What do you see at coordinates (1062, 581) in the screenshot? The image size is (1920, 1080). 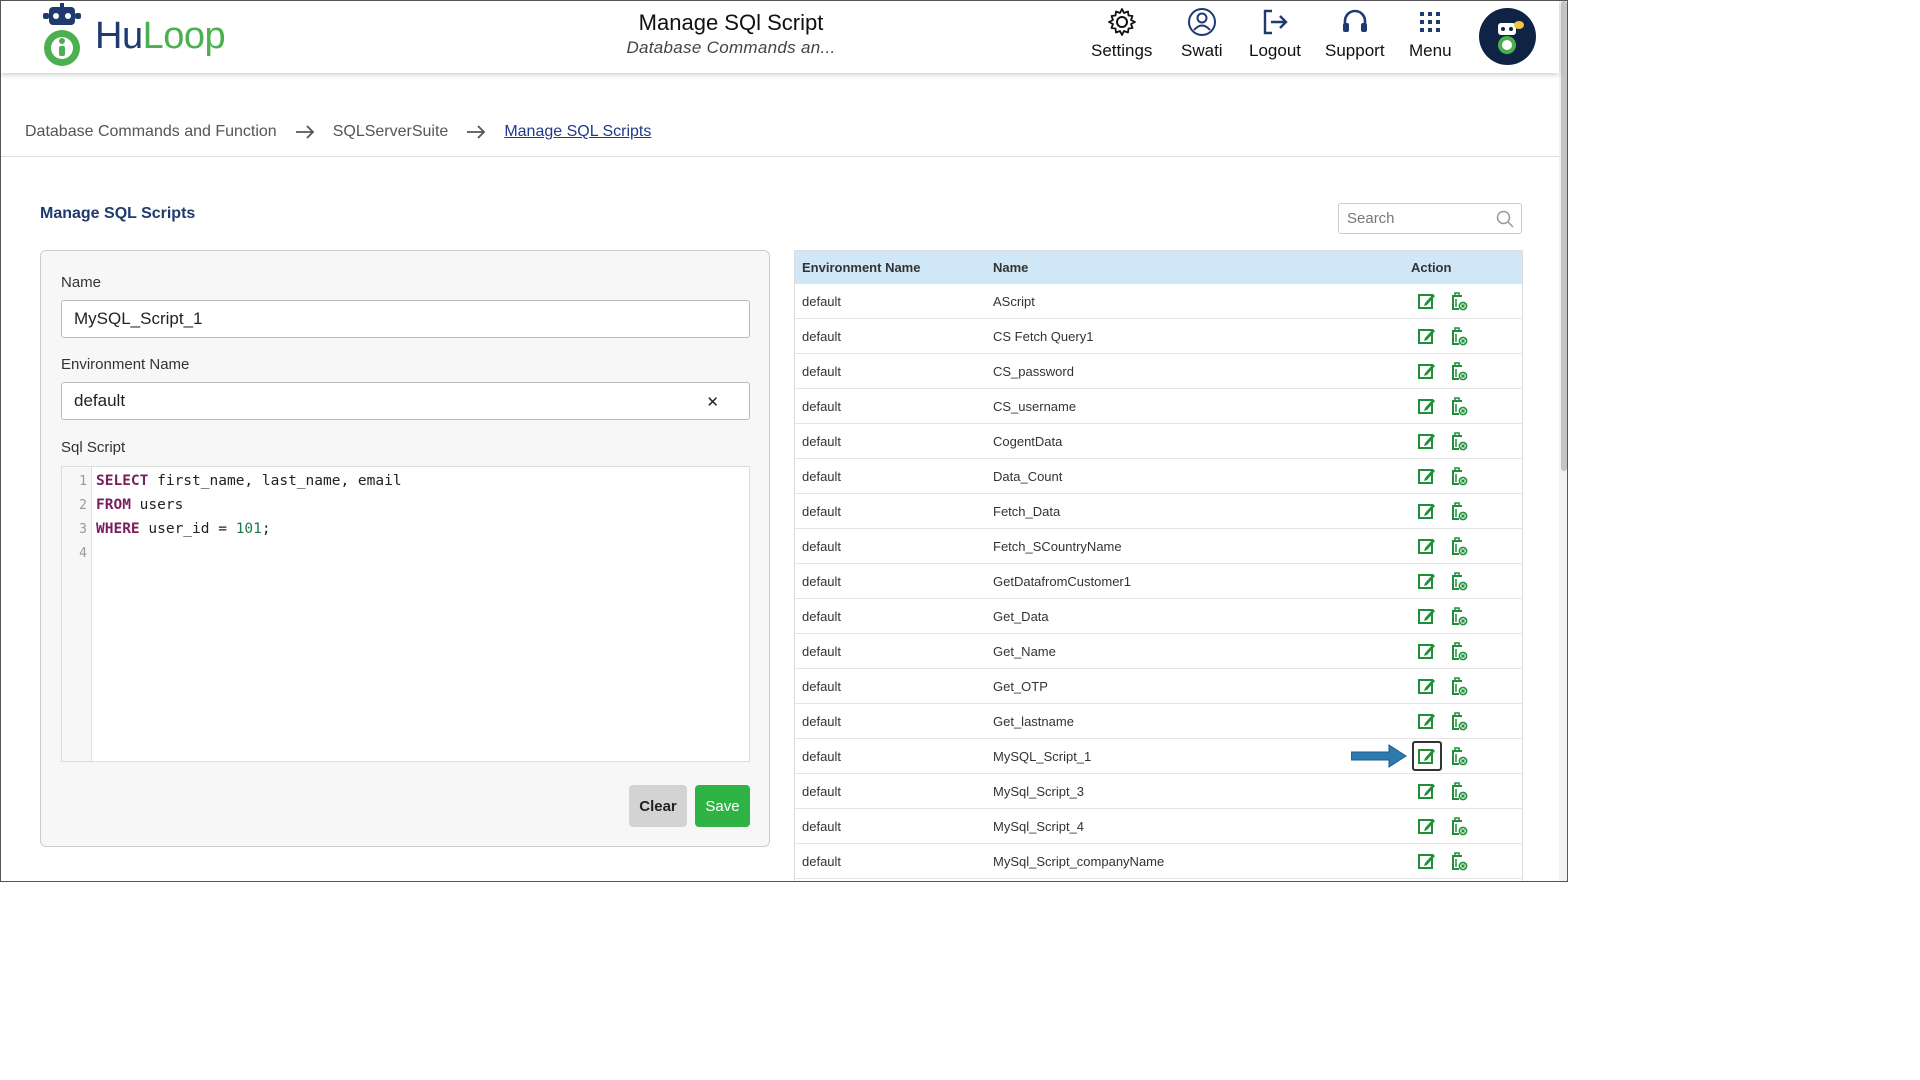 I see `script-name-cell: GetDatafromCustomer1` at bounding box center [1062, 581].